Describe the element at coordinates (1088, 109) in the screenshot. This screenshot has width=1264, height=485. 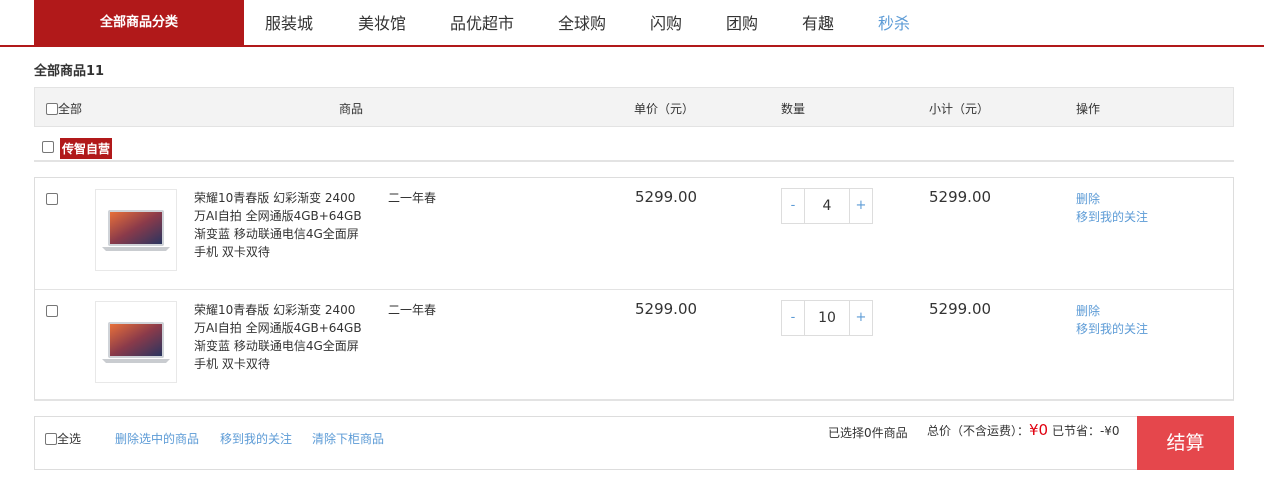
I see `header-actions: 操作` at that location.